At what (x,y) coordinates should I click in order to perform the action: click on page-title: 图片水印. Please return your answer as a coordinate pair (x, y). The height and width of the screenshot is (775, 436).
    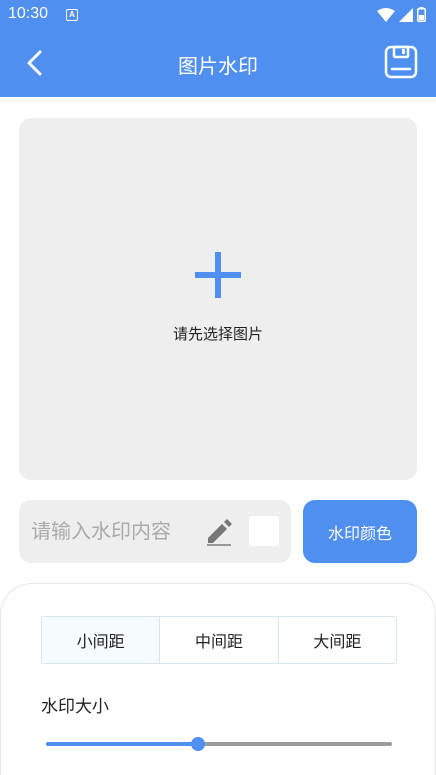
    Looking at the image, I should click on (218, 66).